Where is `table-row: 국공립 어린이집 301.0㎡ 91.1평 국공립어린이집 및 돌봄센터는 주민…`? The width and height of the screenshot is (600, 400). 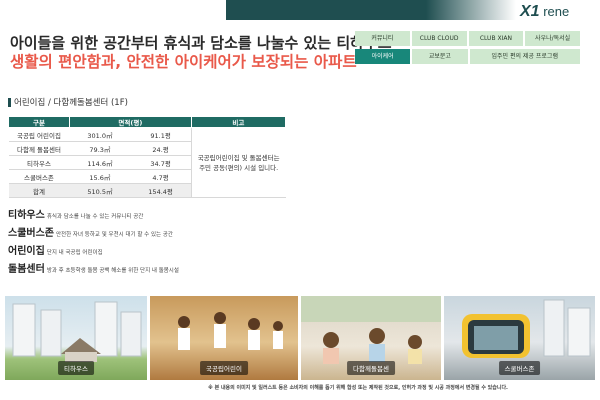 table-row: 국공립 어린이집 301.0㎡ 91.1평 국공립어린이집 및 돌봄센터는 주민… is located at coordinates (147, 162).